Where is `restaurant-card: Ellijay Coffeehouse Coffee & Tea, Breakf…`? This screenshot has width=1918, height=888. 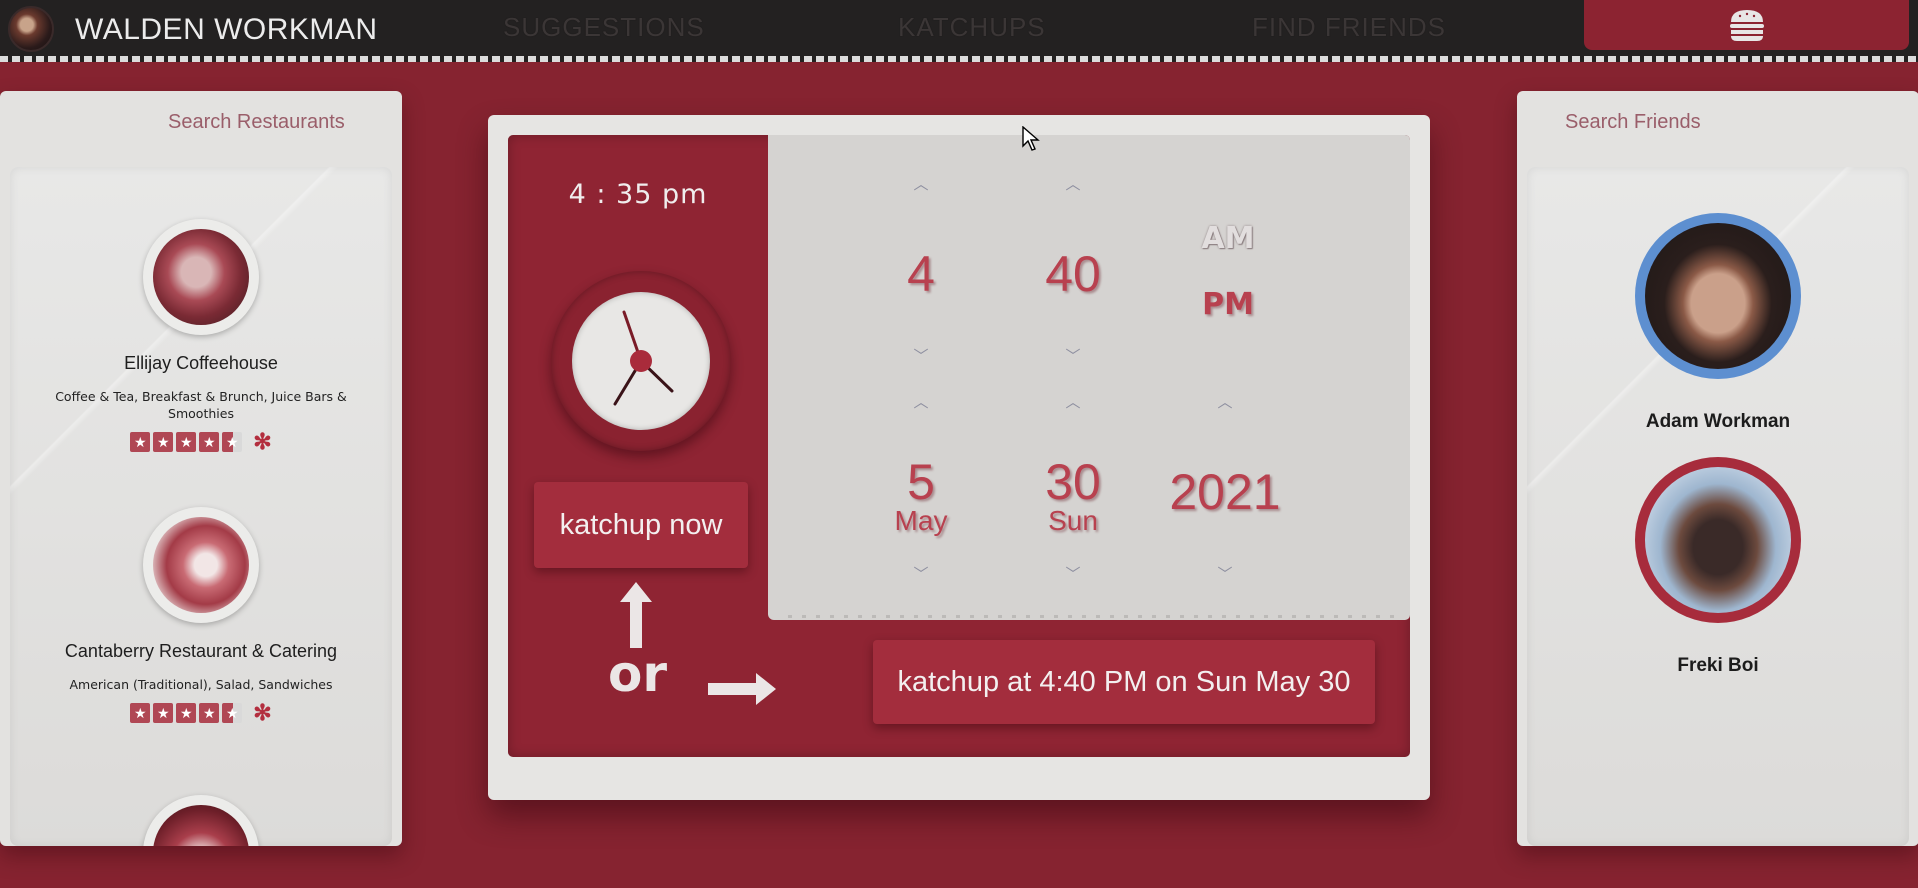
restaurant-card: Ellijay Coffeehouse Coffee & Tea, Breakf… is located at coordinates (201, 336).